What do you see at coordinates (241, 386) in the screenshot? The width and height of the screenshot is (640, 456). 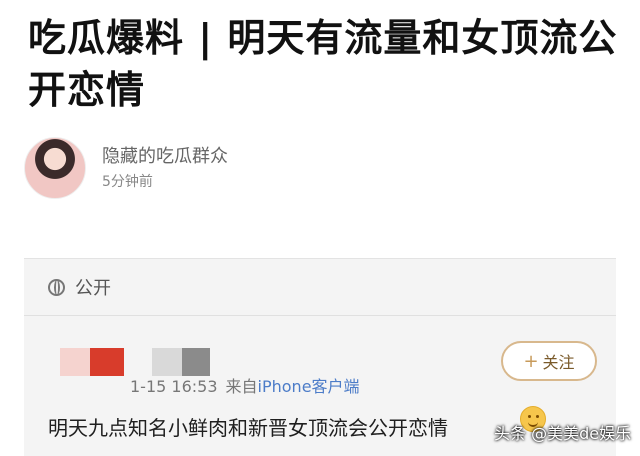 I see `post-from-label: 来自` at bounding box center [241, 386].